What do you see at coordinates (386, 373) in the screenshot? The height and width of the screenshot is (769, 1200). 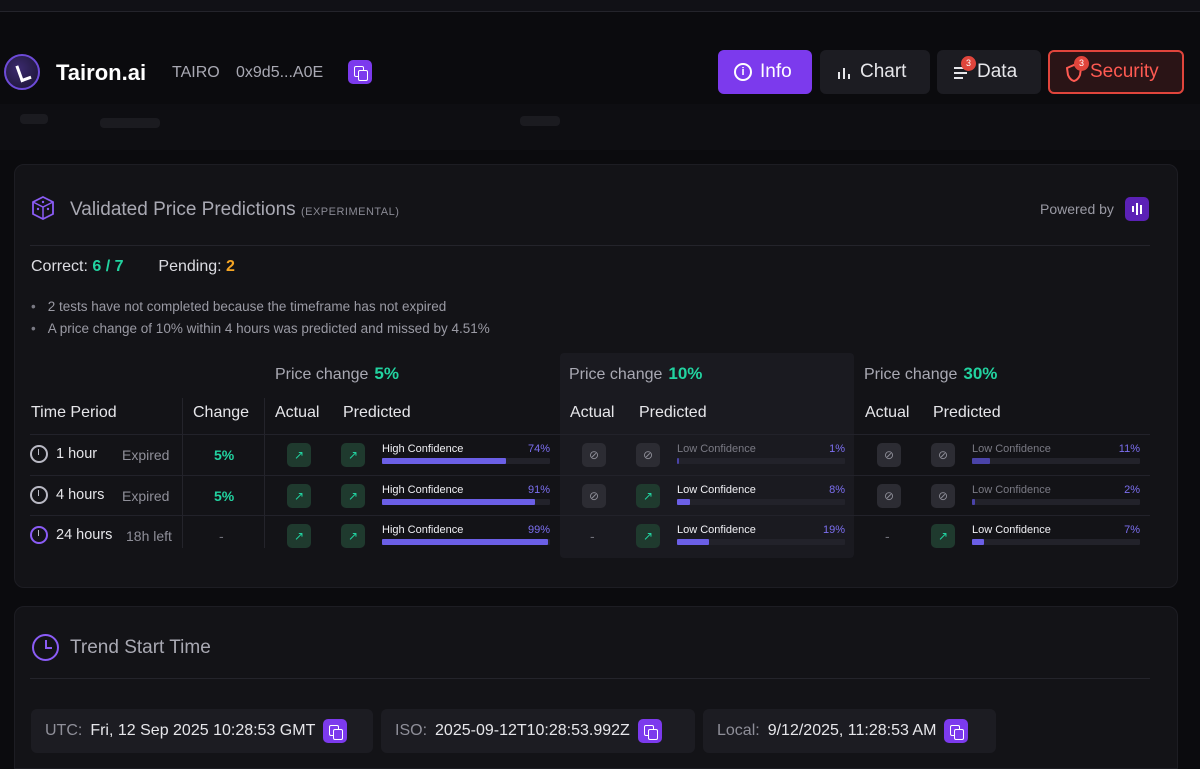 I see `group-value: 5%` at bounding box center [386, 373].